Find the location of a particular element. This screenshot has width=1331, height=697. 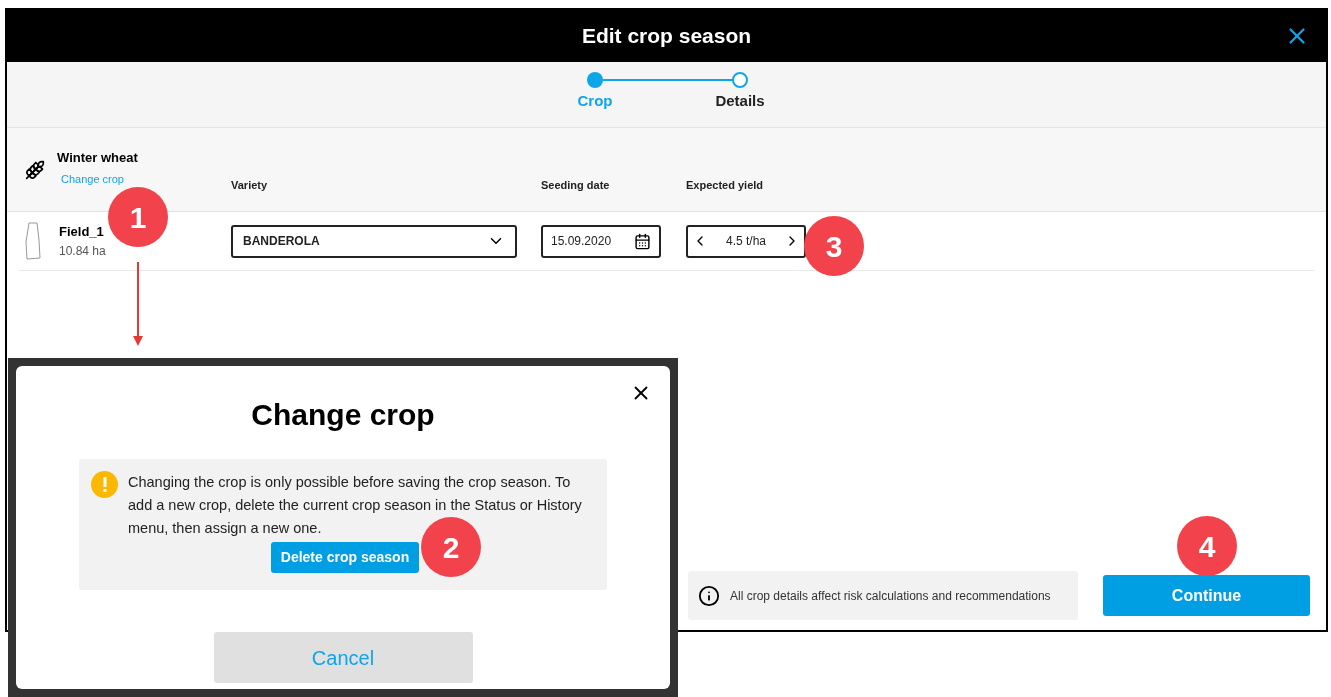

field-name: Field_1 is located at coordinates (82, 232).